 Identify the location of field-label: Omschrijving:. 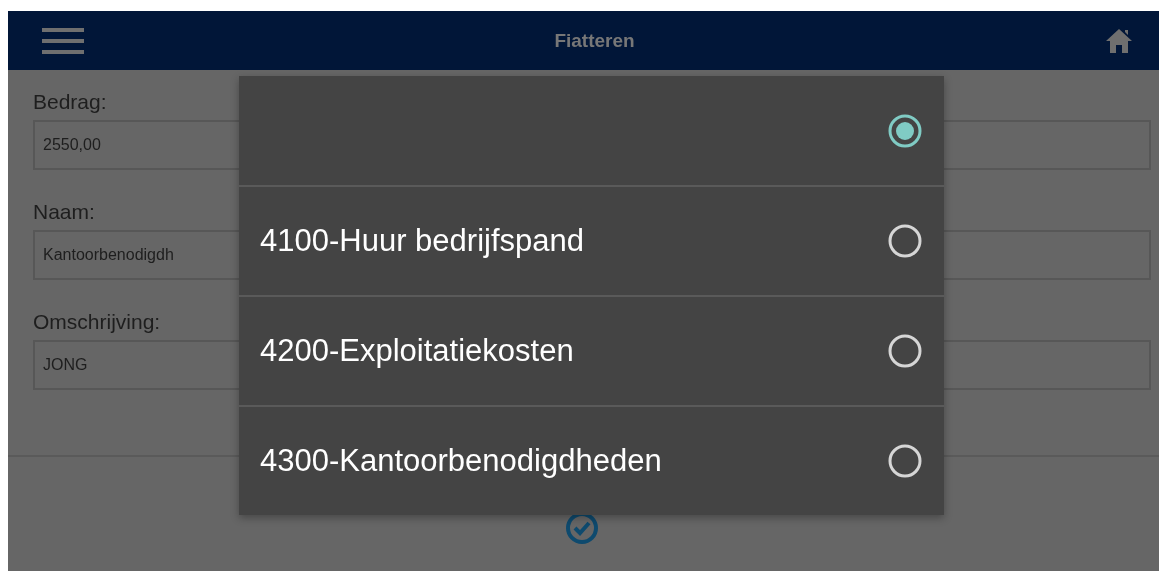
(97, 322).